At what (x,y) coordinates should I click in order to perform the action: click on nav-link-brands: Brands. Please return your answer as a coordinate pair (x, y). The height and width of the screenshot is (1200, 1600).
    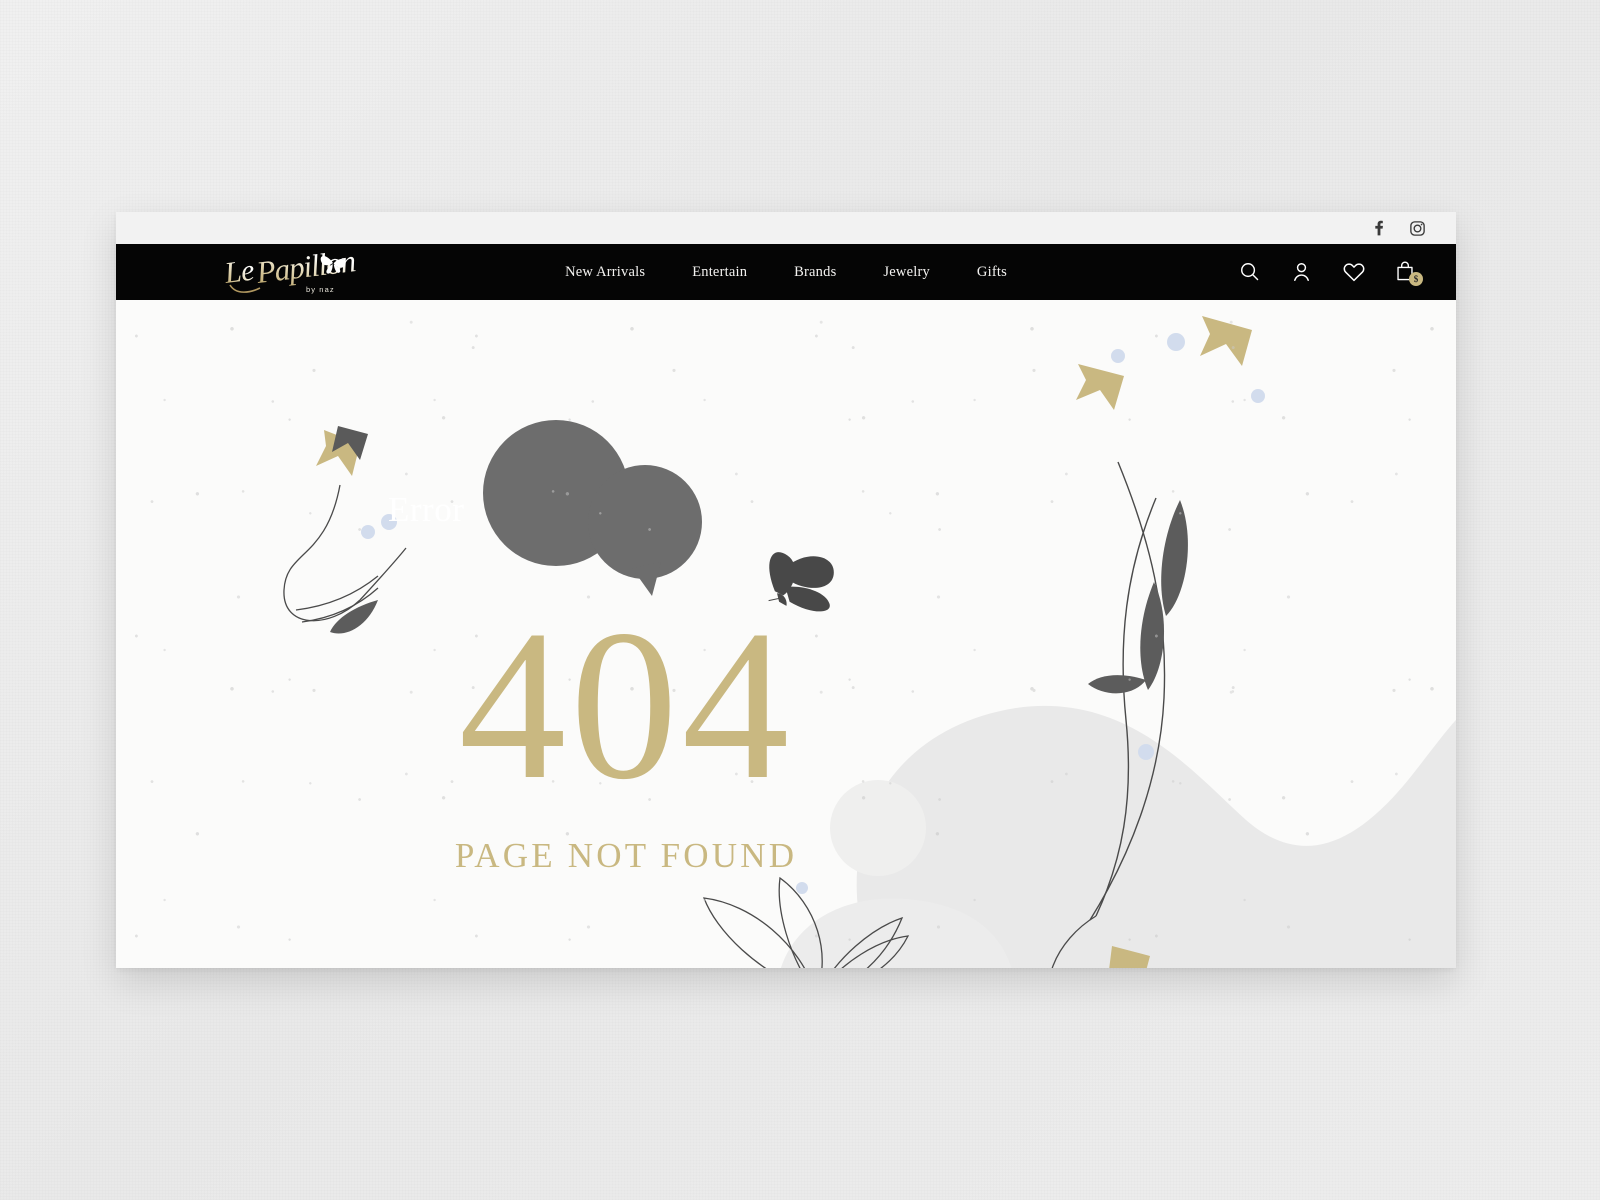
    Looking at the image, I should click on (815, 272).